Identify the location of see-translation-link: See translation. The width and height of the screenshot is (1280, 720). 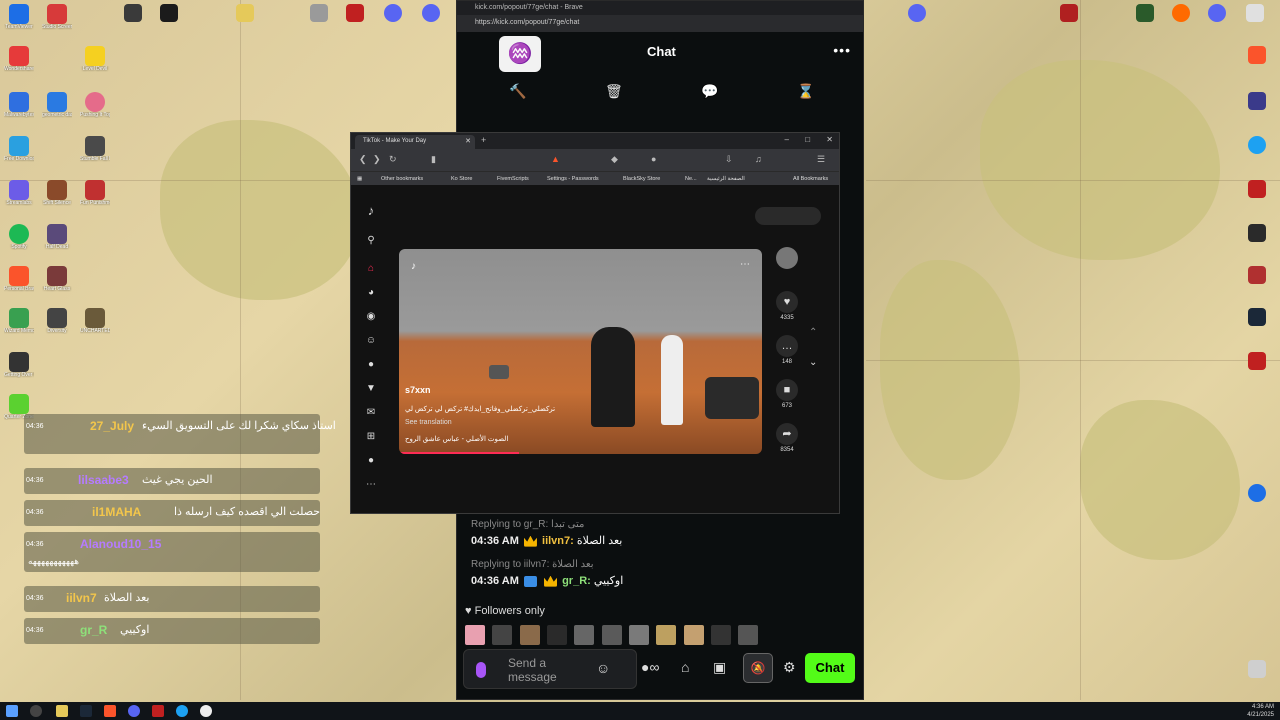
(428, 422).